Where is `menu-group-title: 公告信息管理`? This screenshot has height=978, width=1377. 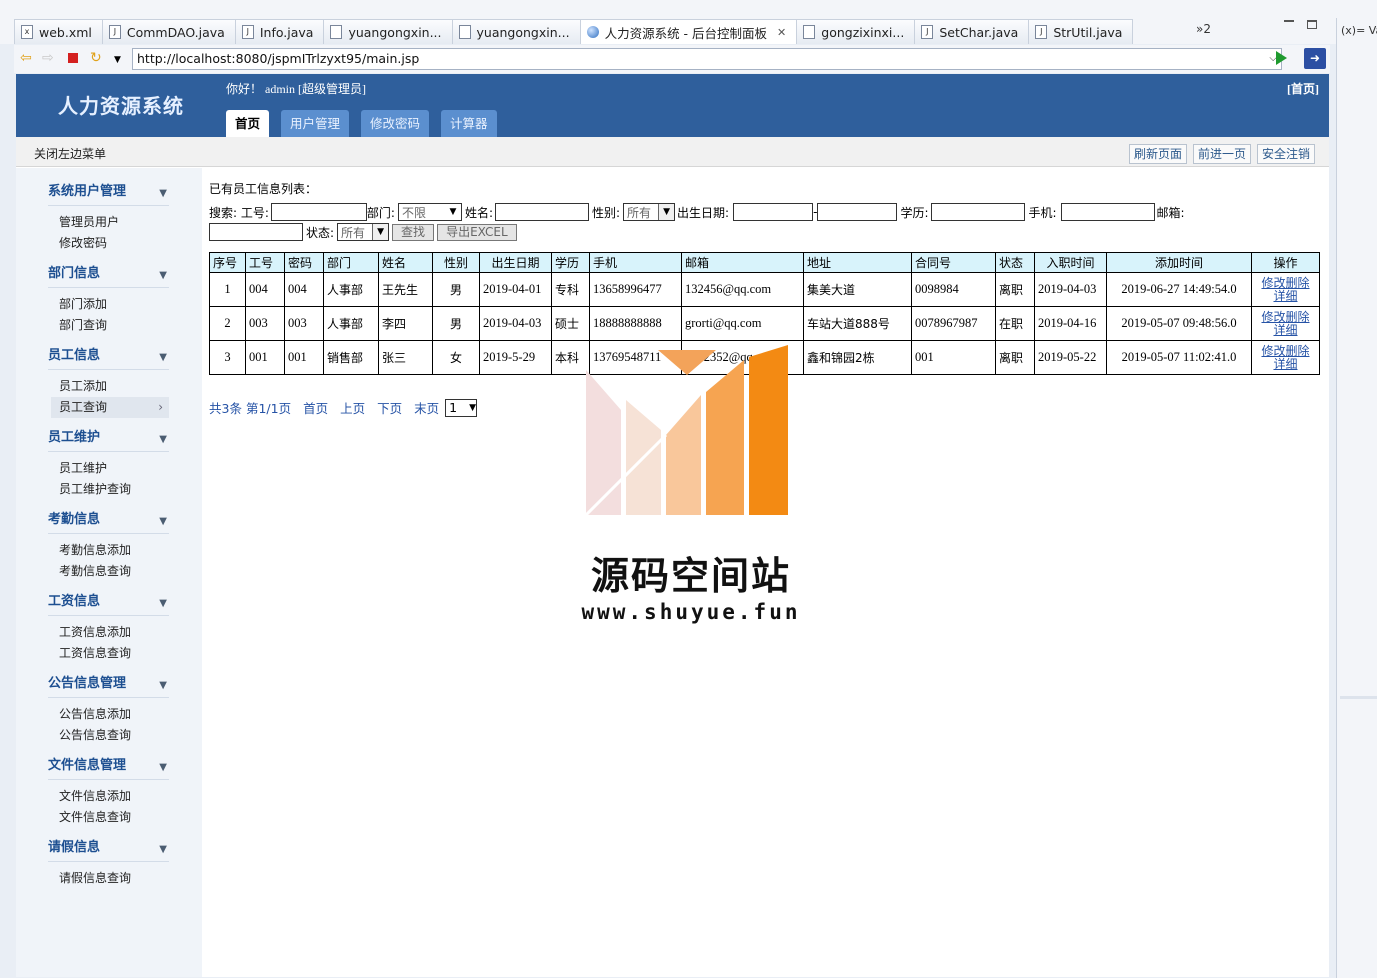 menu-group-title: 公告信息管理 is located at coordinates (87, 683).